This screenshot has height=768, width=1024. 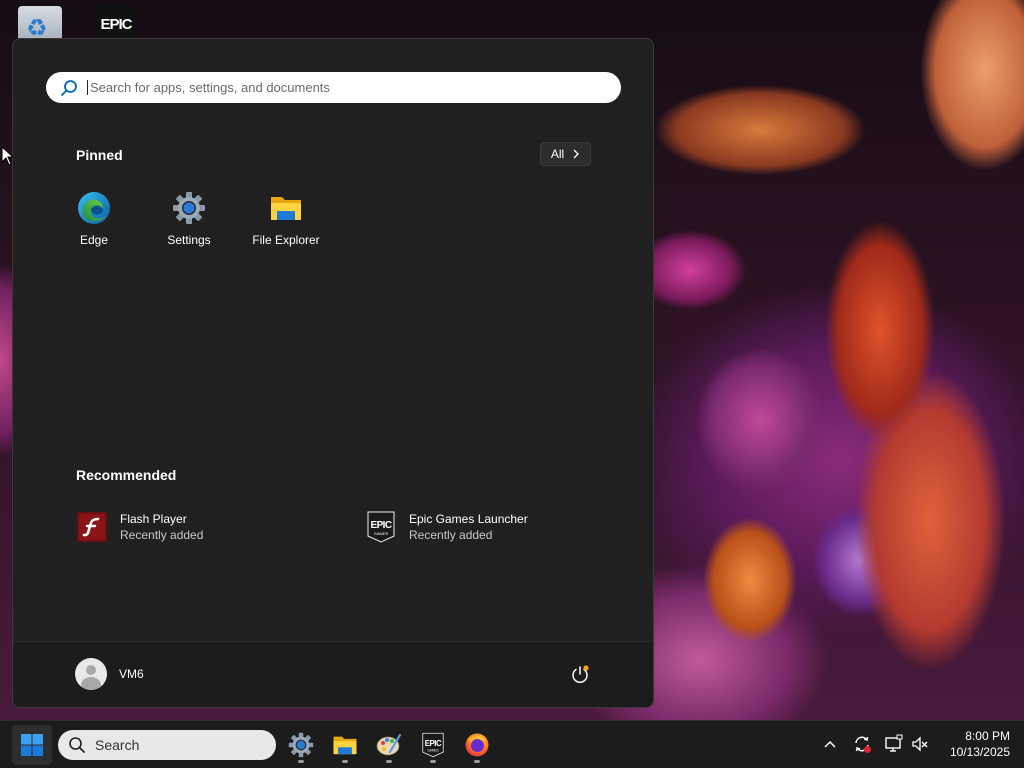 I want to click on epic-logo-text: EPIC, so click(x=116, y=24).